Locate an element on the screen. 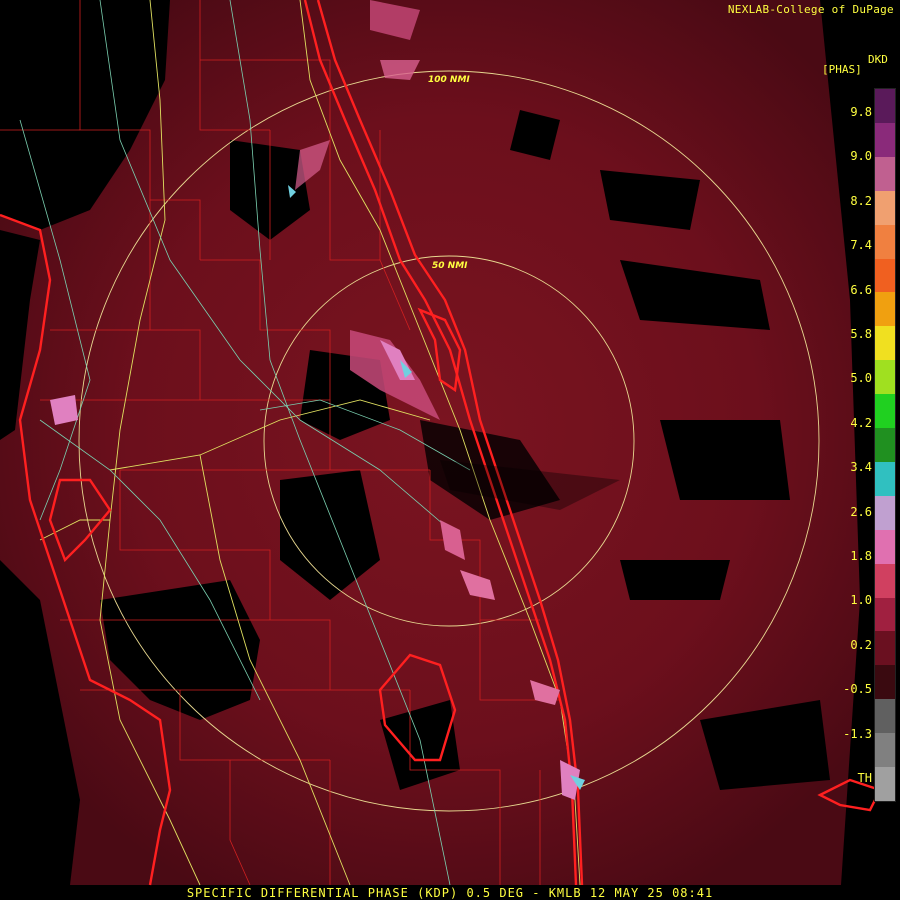  legend-unit-top: DKD is located at coordinates (878, 59).